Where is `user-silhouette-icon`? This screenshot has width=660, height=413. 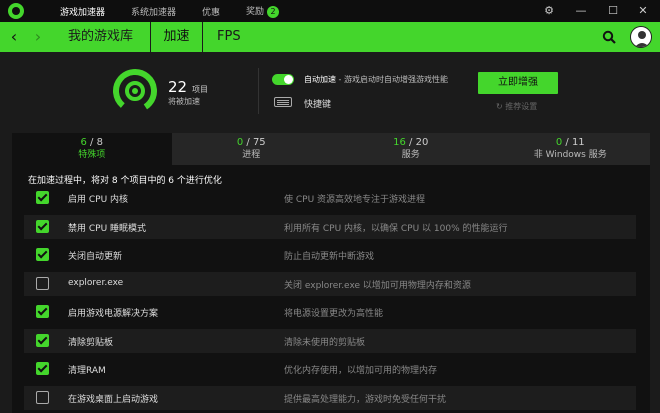
user-silhouette-icon is located at coordinates (642, 39).